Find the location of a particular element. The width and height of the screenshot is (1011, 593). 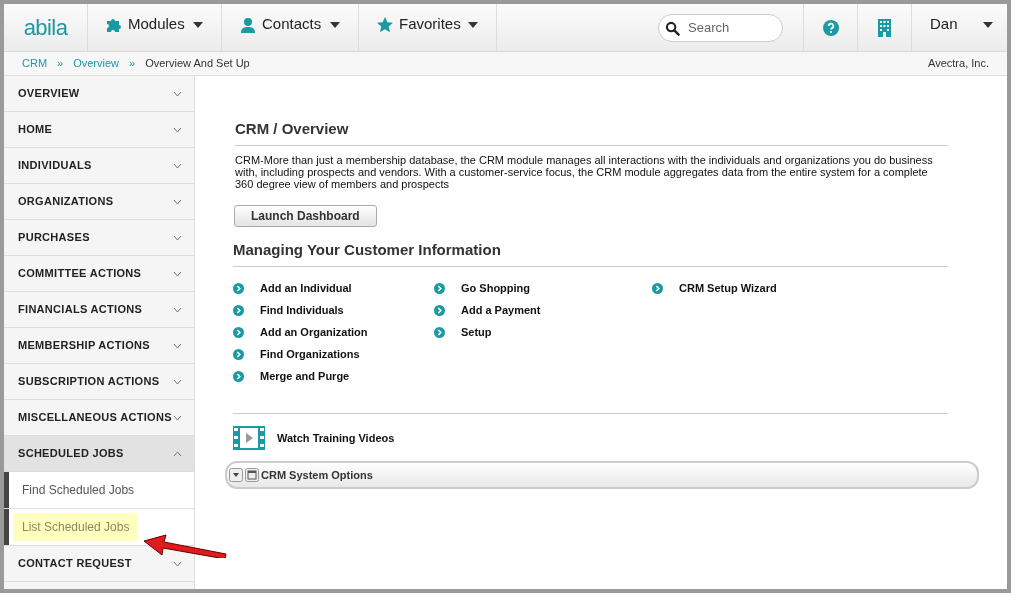

description-text: CRM-More than just a membership database, the CRM module manages all interactions with the individuals and organizations you do business with, including prospects and vendors. With a customer-service focus, the CRM module aggregates data from the entire system for a complete 360 degree view of members and prospects is located at coordinates (584, 171).